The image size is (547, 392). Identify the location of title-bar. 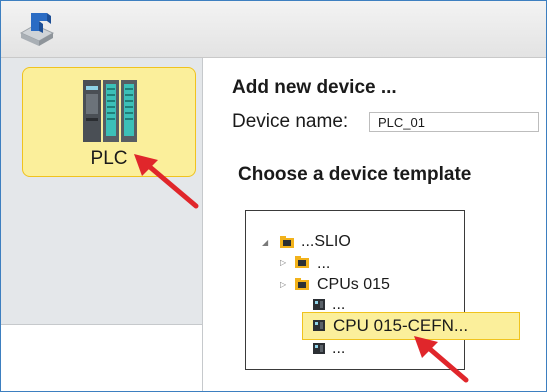
(273, 29).